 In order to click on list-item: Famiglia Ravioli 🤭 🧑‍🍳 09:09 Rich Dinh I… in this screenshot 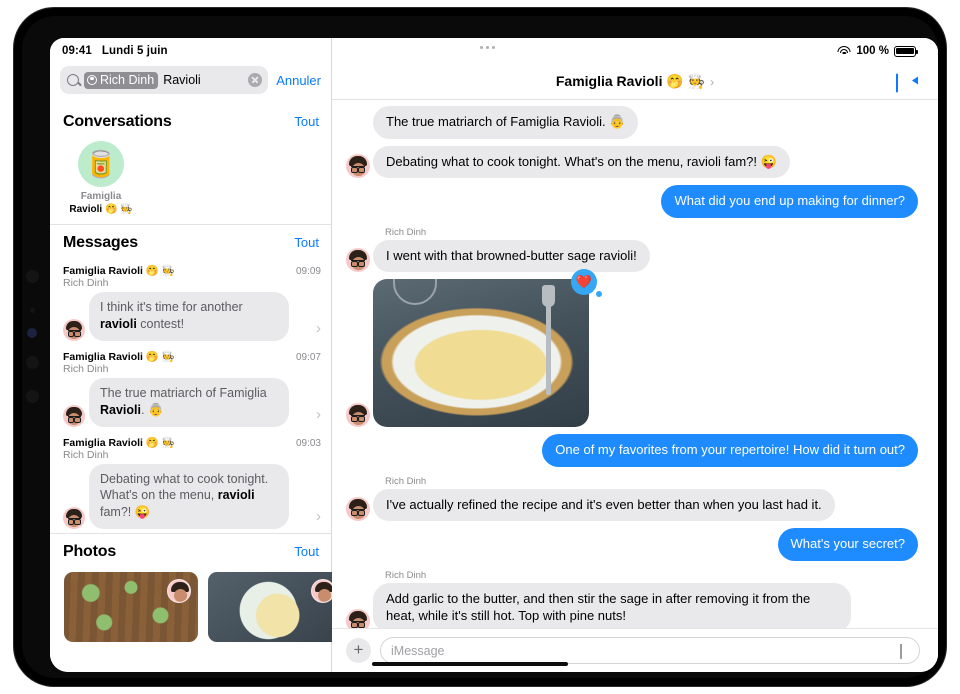, I will do `click(190, 302)`.